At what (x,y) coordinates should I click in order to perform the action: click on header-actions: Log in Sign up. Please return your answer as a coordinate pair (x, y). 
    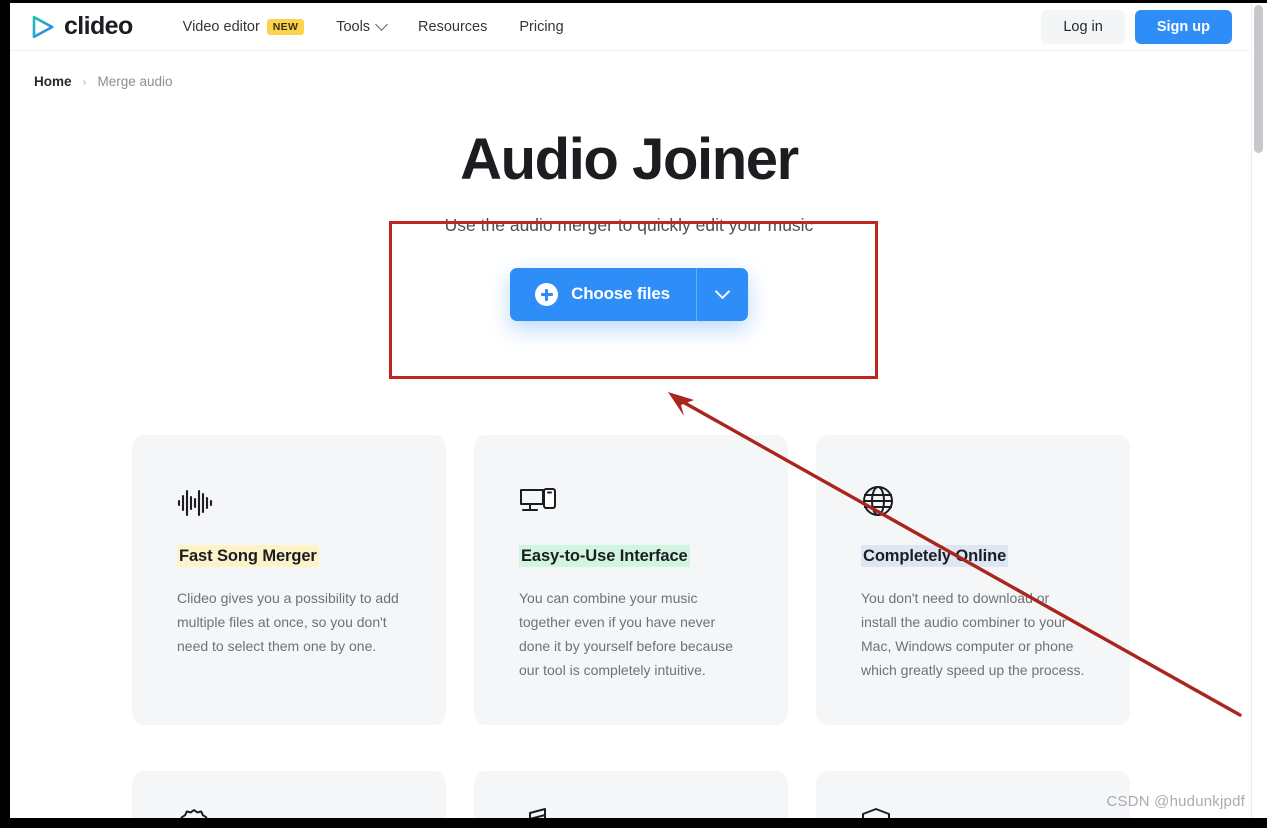
    Looking at the image, I should click on (1136, 26).